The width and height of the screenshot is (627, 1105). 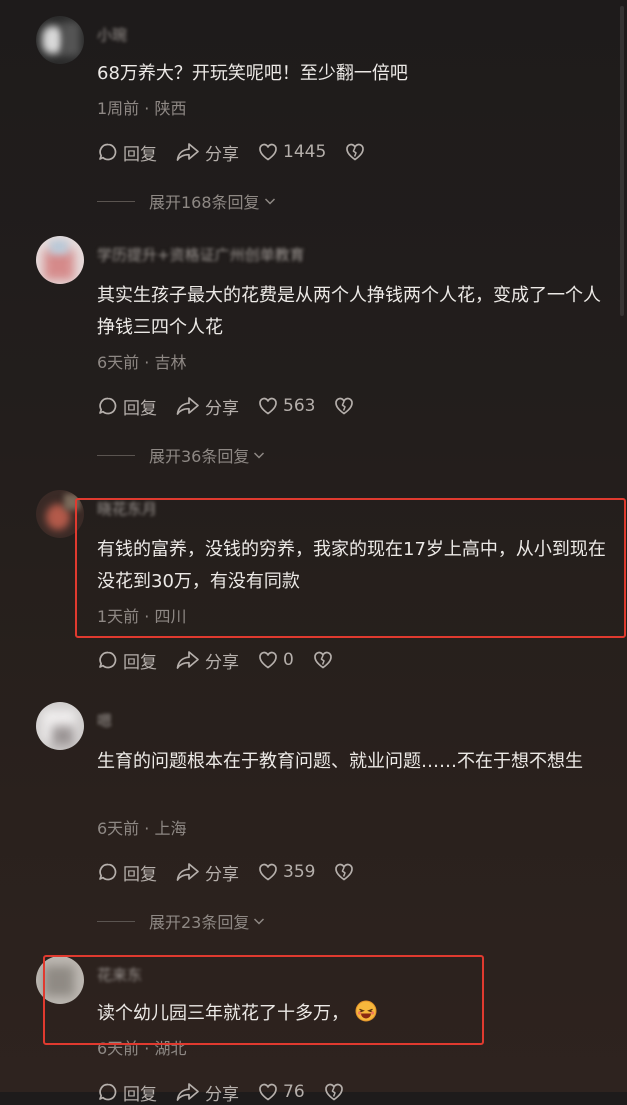 What do you see at coordinates (622, 161) in the screenshot?
I see `scrollbar-thumb` at bounding box center [622, 161].